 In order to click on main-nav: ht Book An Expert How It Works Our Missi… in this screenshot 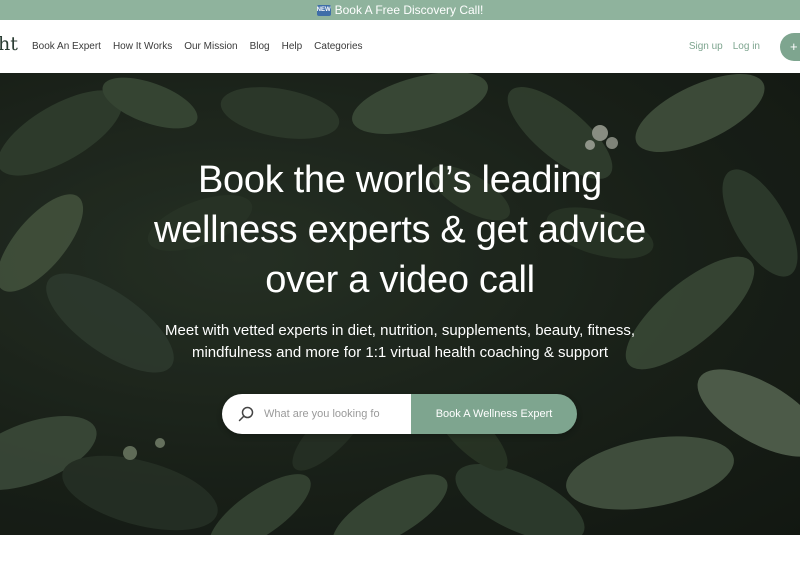, I will do `click(400, 46)`.